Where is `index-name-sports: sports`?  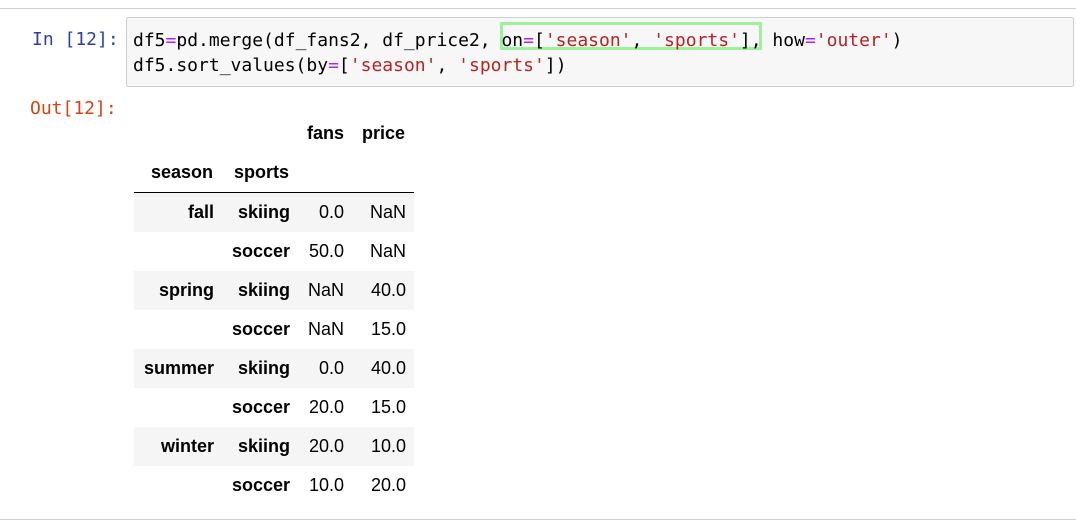
index-name-sports: sports is located at coordinates (262, 172).